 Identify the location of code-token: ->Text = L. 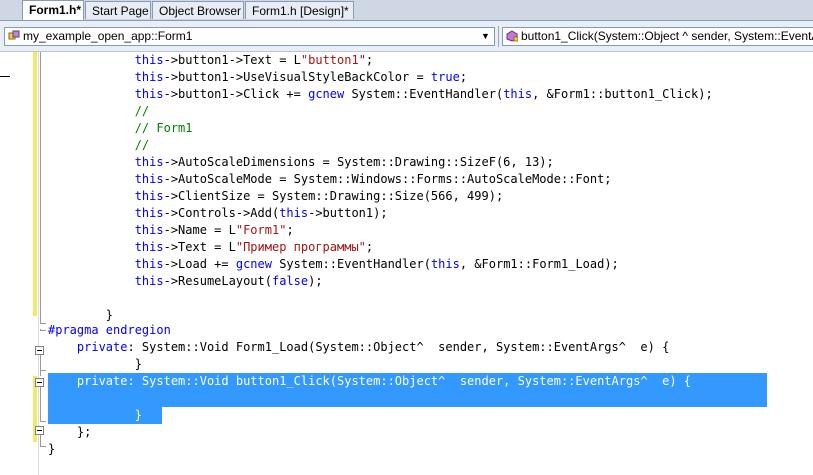
(199, 247).